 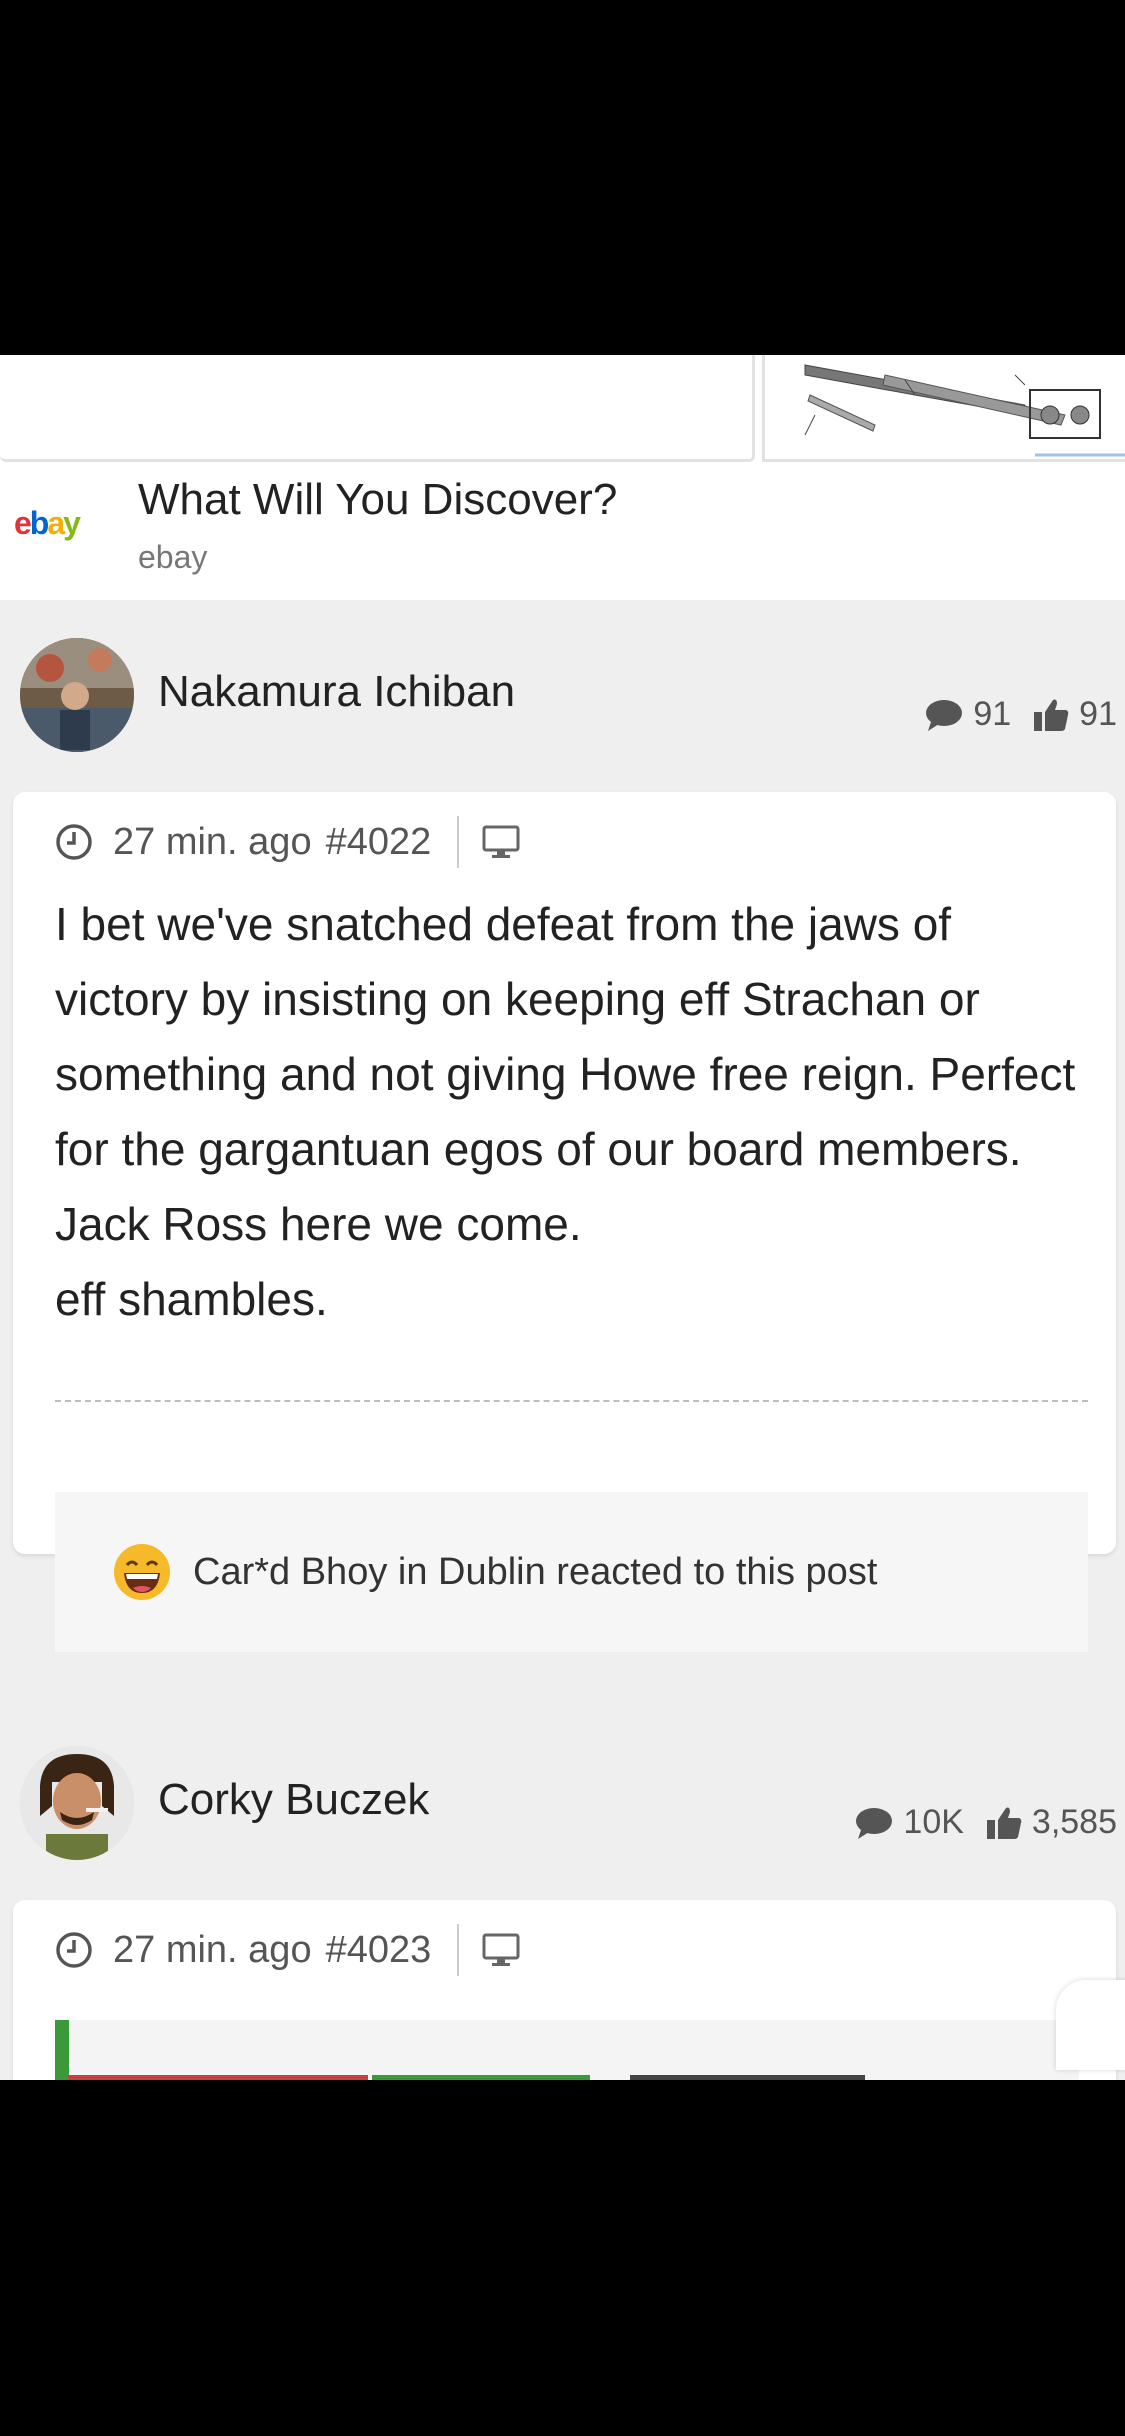 What do you see at coordinates (571, 1401) in the screenshot?
I see `post-divider` at bounding box center [571, 1401].